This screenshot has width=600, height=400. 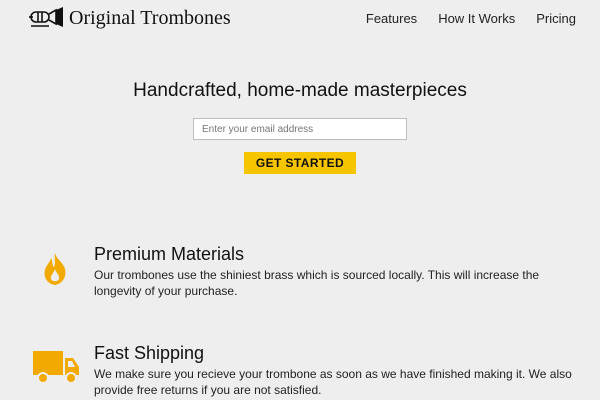 What do you see at coordinates (149, 353) in the screenshot?
I see `feature-title: Fast Shipping` at bounding box center [149, 353].